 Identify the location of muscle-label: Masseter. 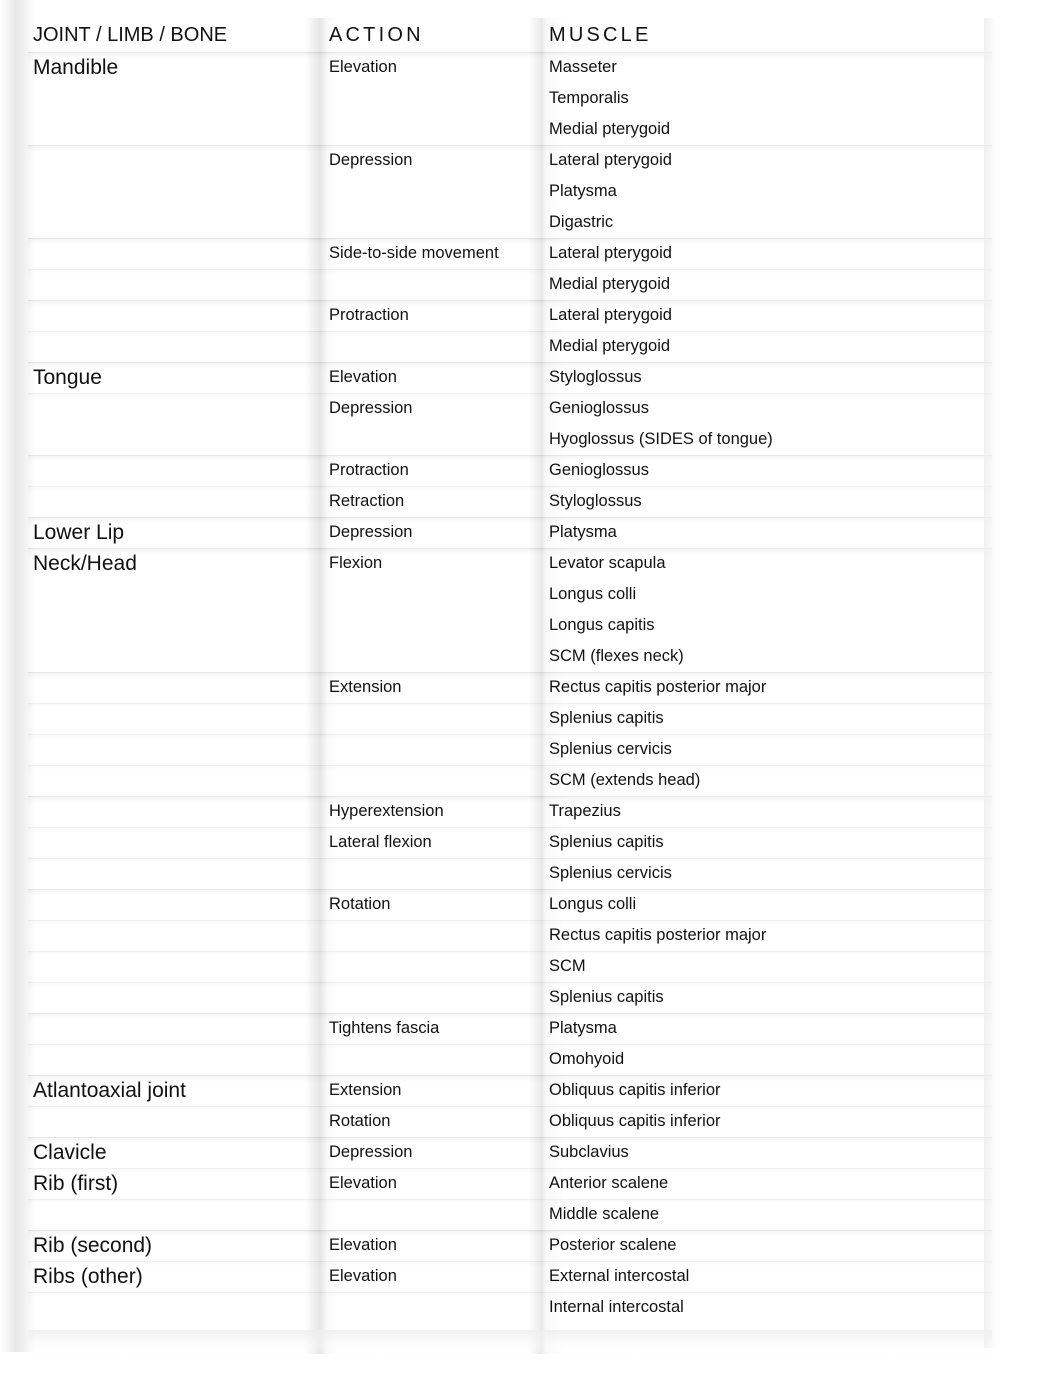
(583, 67).